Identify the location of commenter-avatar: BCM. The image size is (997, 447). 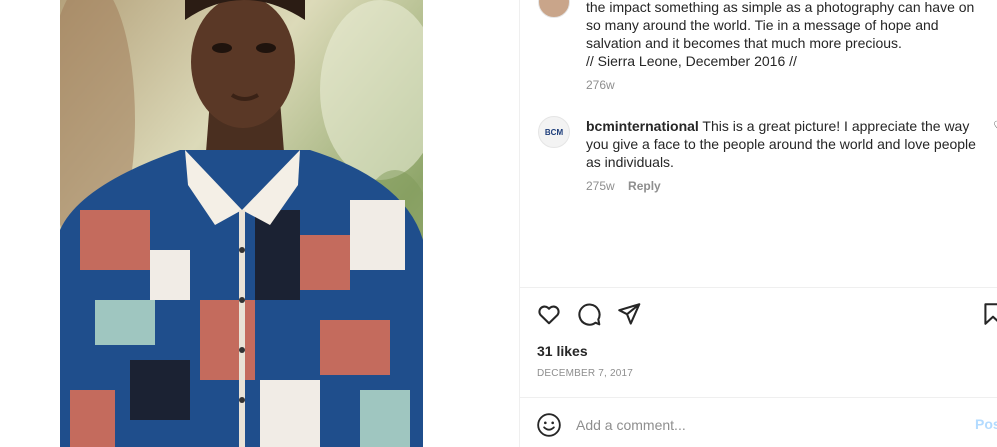
(554, 132).